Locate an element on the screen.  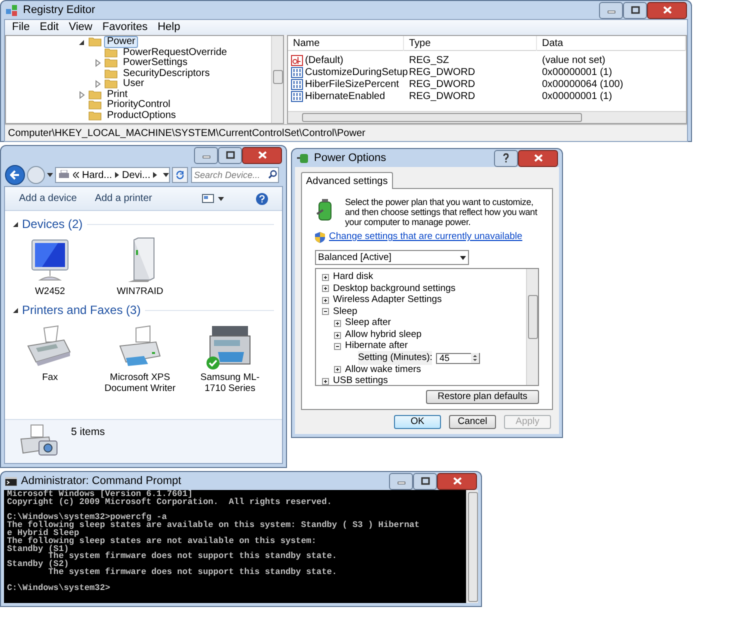
chevron-right-icon is located at coordinates (117, 175).